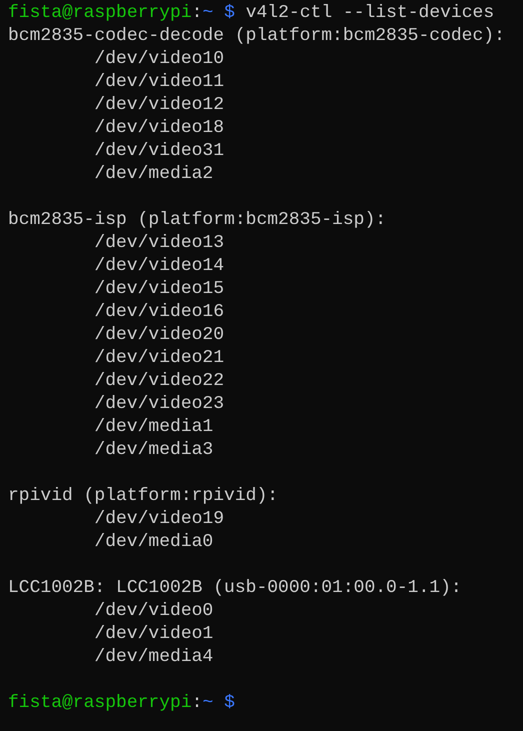  I want to click on device-header: bcm2835-codec-decode (platform:bcm2835-codec):, so click(256, 36).